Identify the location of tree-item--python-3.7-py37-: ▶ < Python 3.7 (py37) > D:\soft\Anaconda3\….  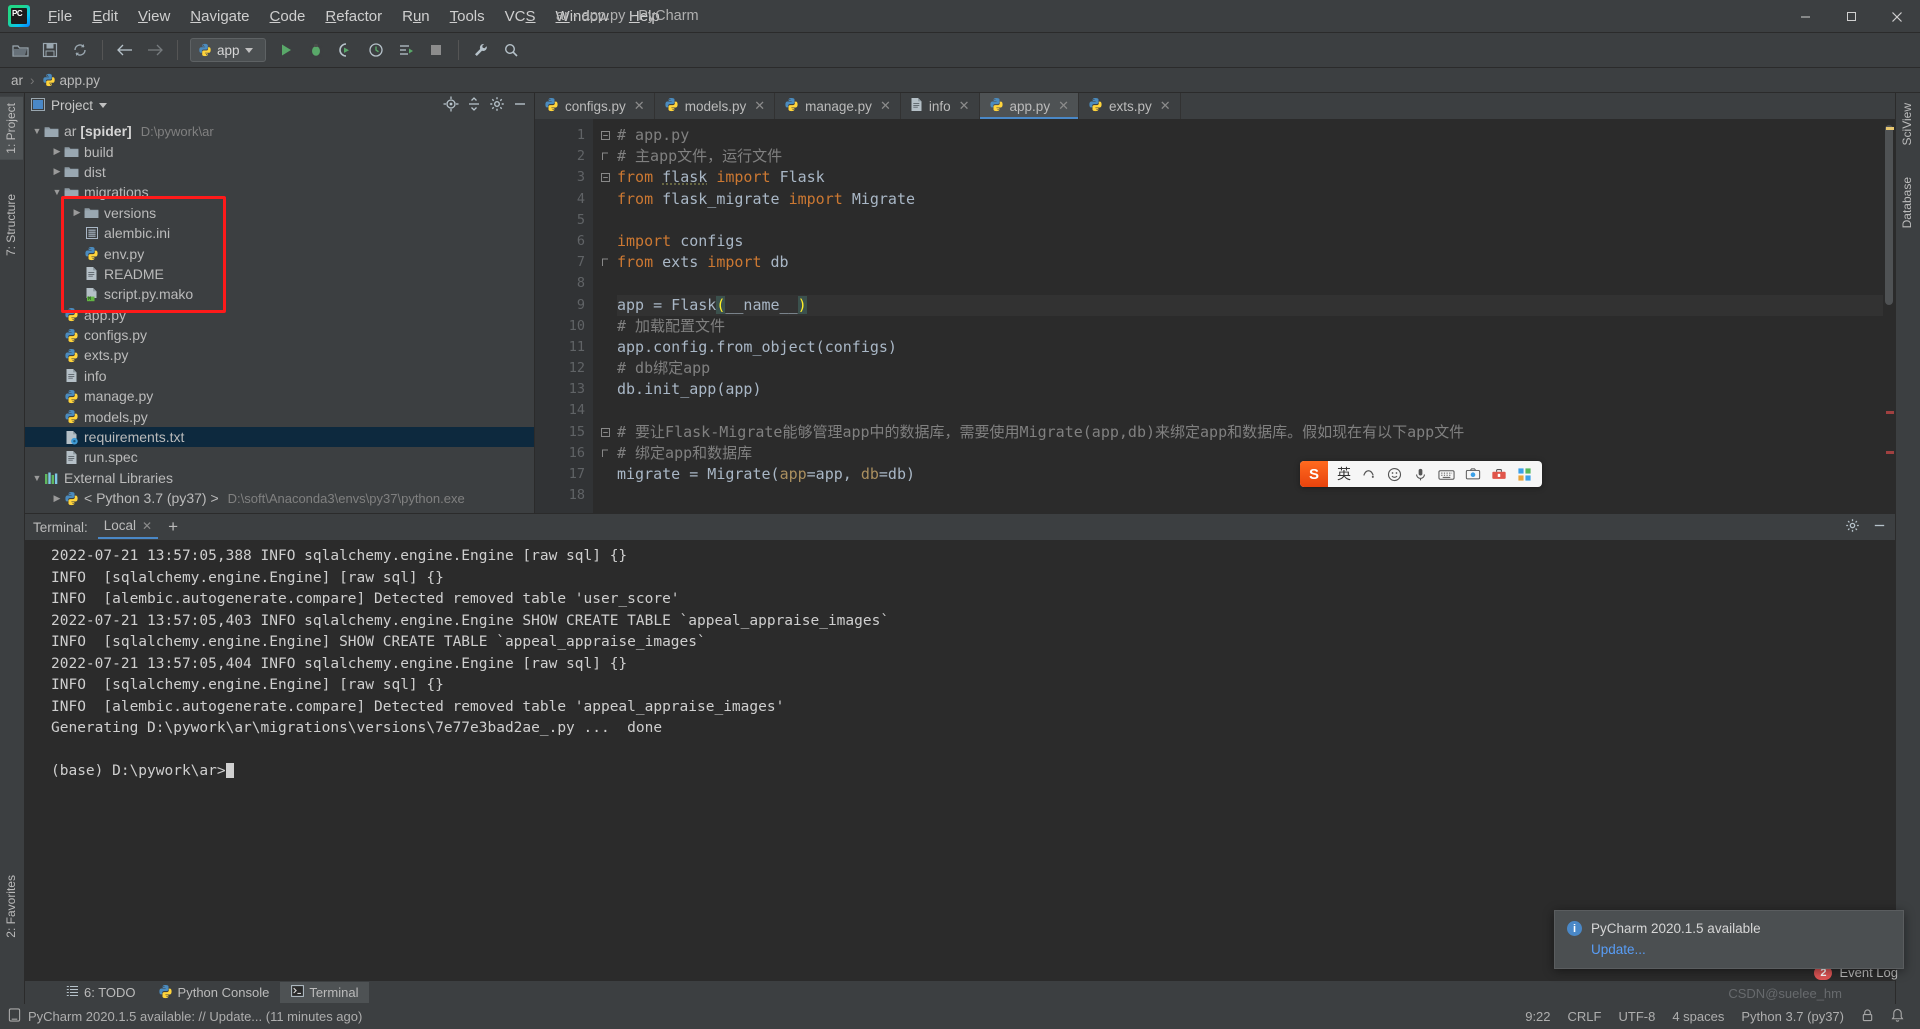
(279, 498).